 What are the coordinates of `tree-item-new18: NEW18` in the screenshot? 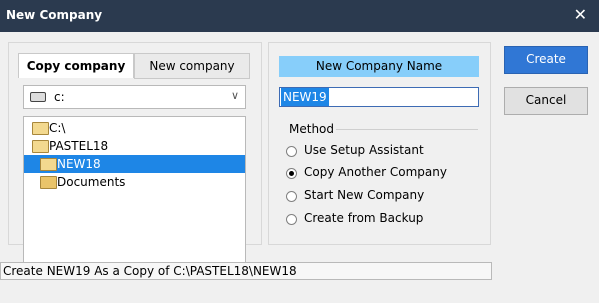 It's located at (134, 164).